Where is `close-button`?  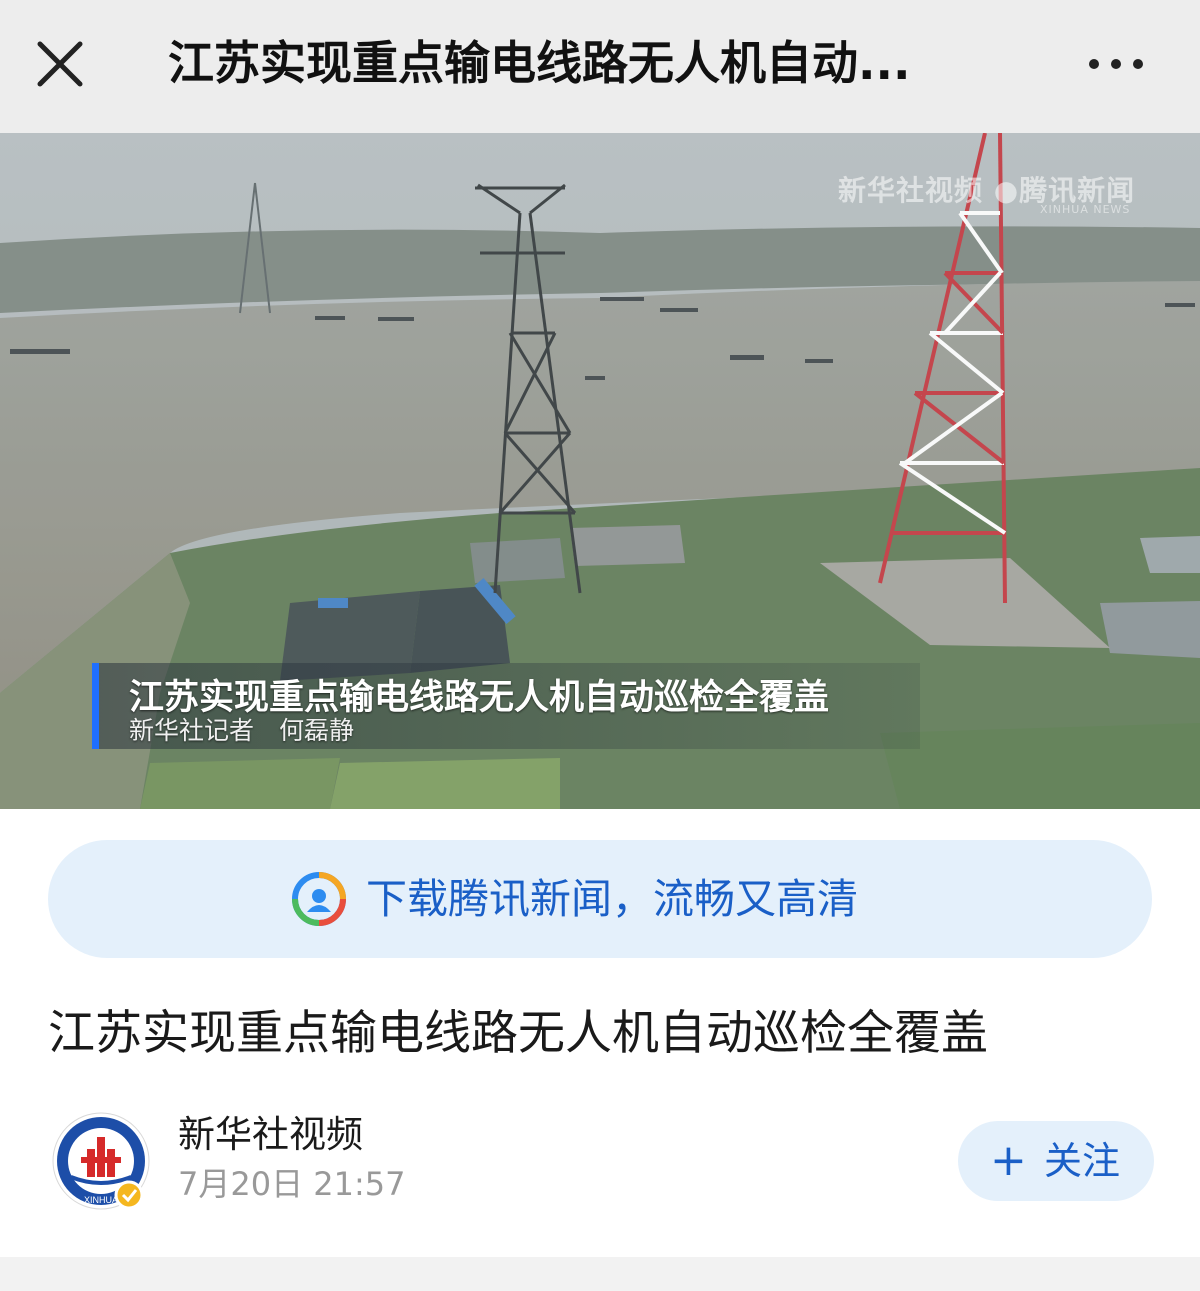
close-button is located at coordinates (60, 64).